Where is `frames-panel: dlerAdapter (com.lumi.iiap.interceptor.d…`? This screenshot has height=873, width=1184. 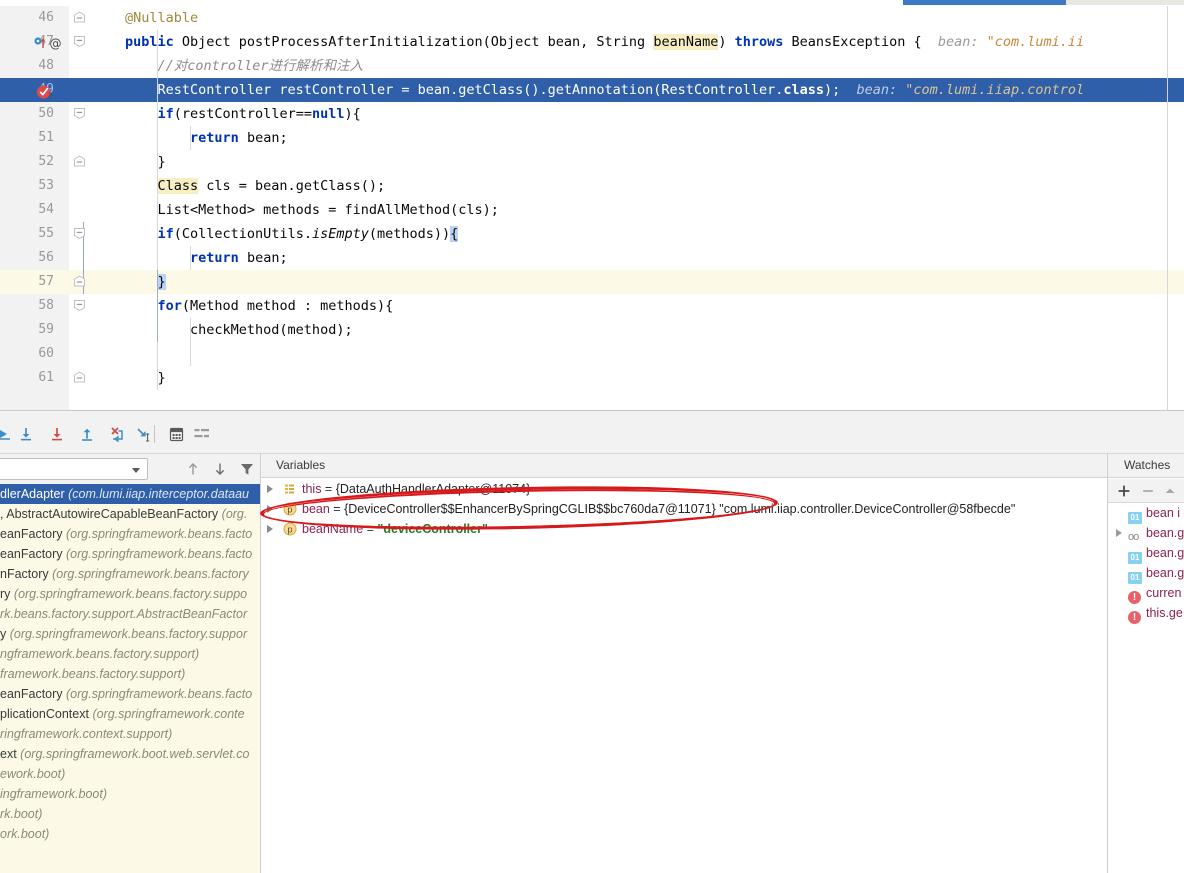 frames-panel: dlerAdapter (com.lumi.iiap.interceptor.d… is located at coordinates (130, 663).